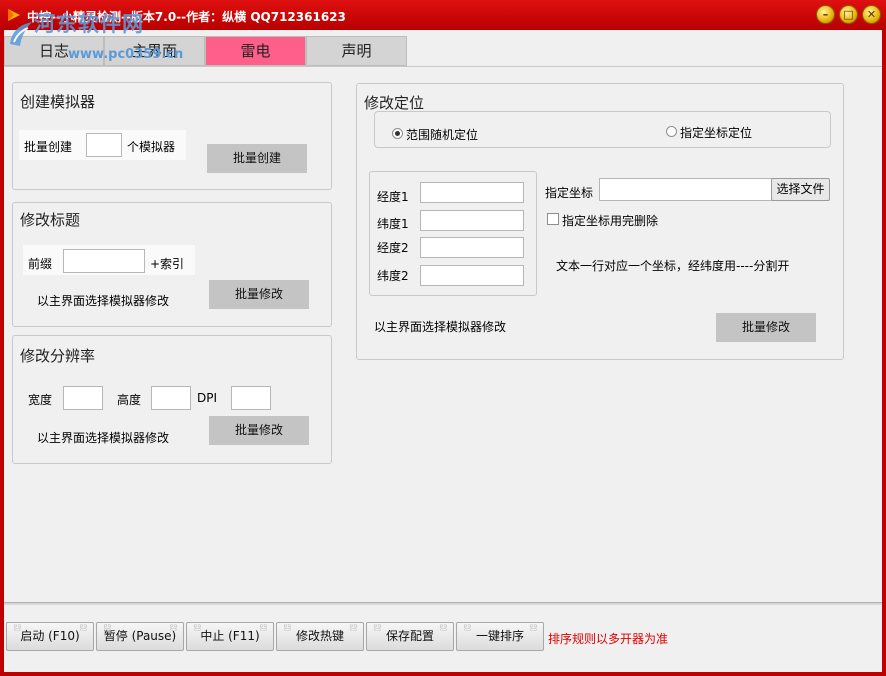 The width and height of the screenshot is (886, 676). What do you see at coordinates (766, 327) in the screenshot?
I see `location-batch-modify-button: 批量修改` at bounding box center [766, 327].